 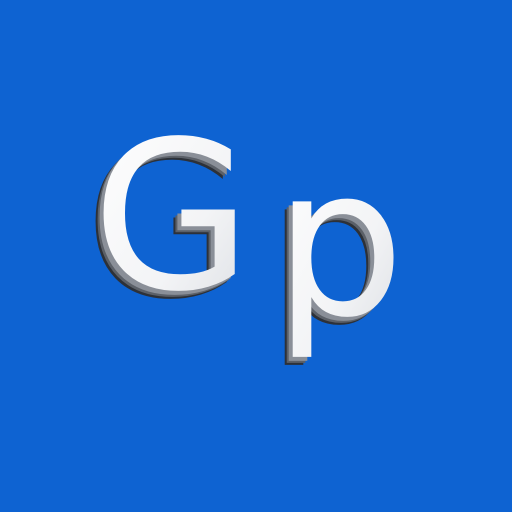 I want to click on letter-p: p, so click(x=339, y=243).